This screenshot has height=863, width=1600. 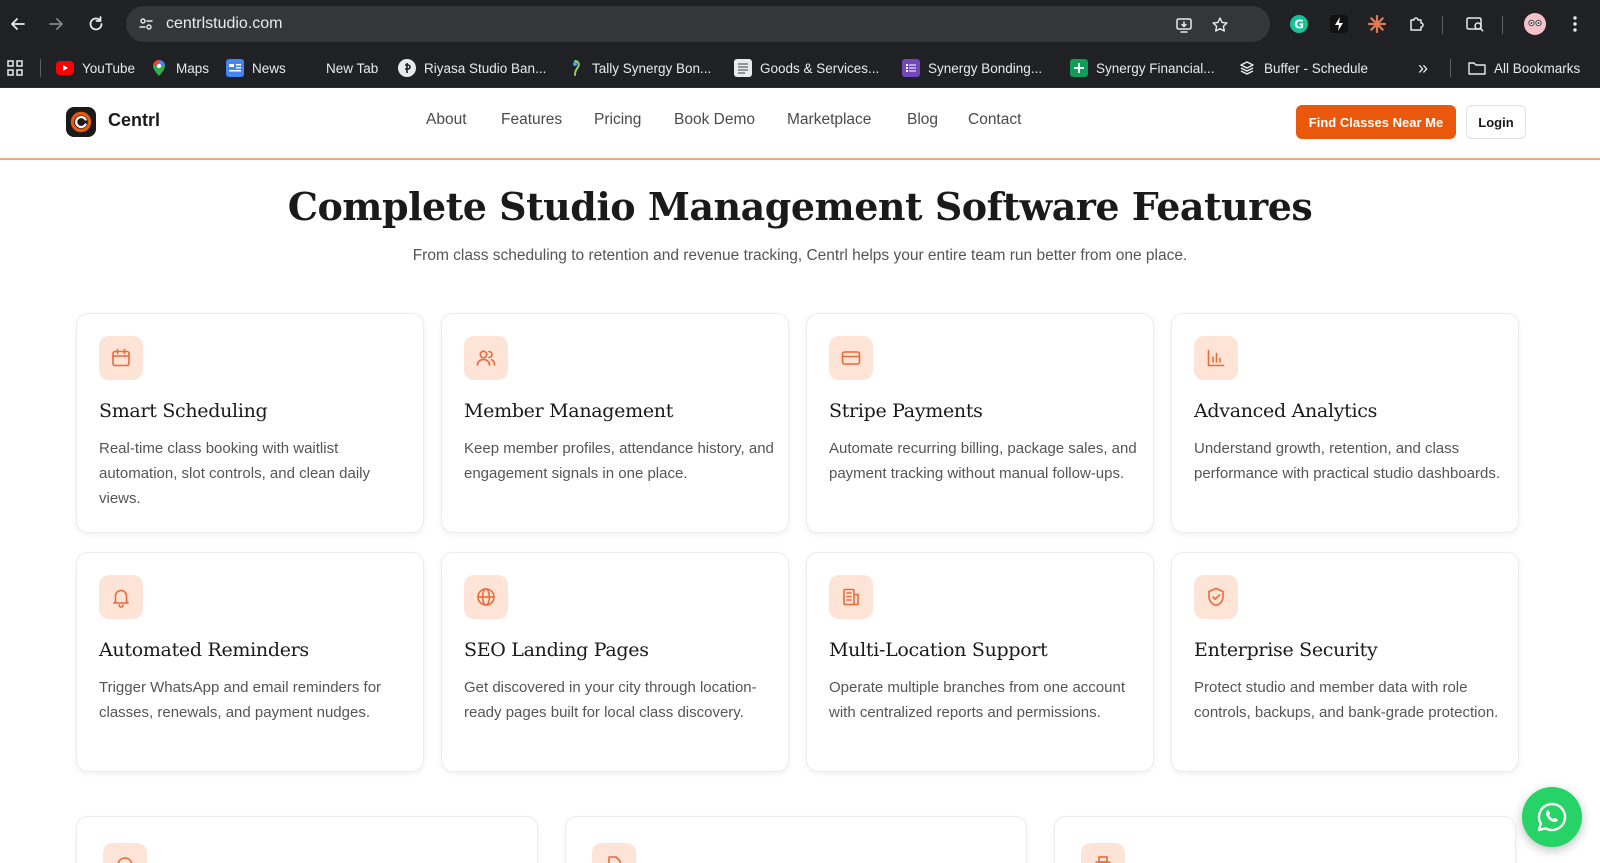 What do you see at coordinates (183, 411) in the screenshot?
I see `feature-title: Smart Scheduling` at bounding box center [183, 411].